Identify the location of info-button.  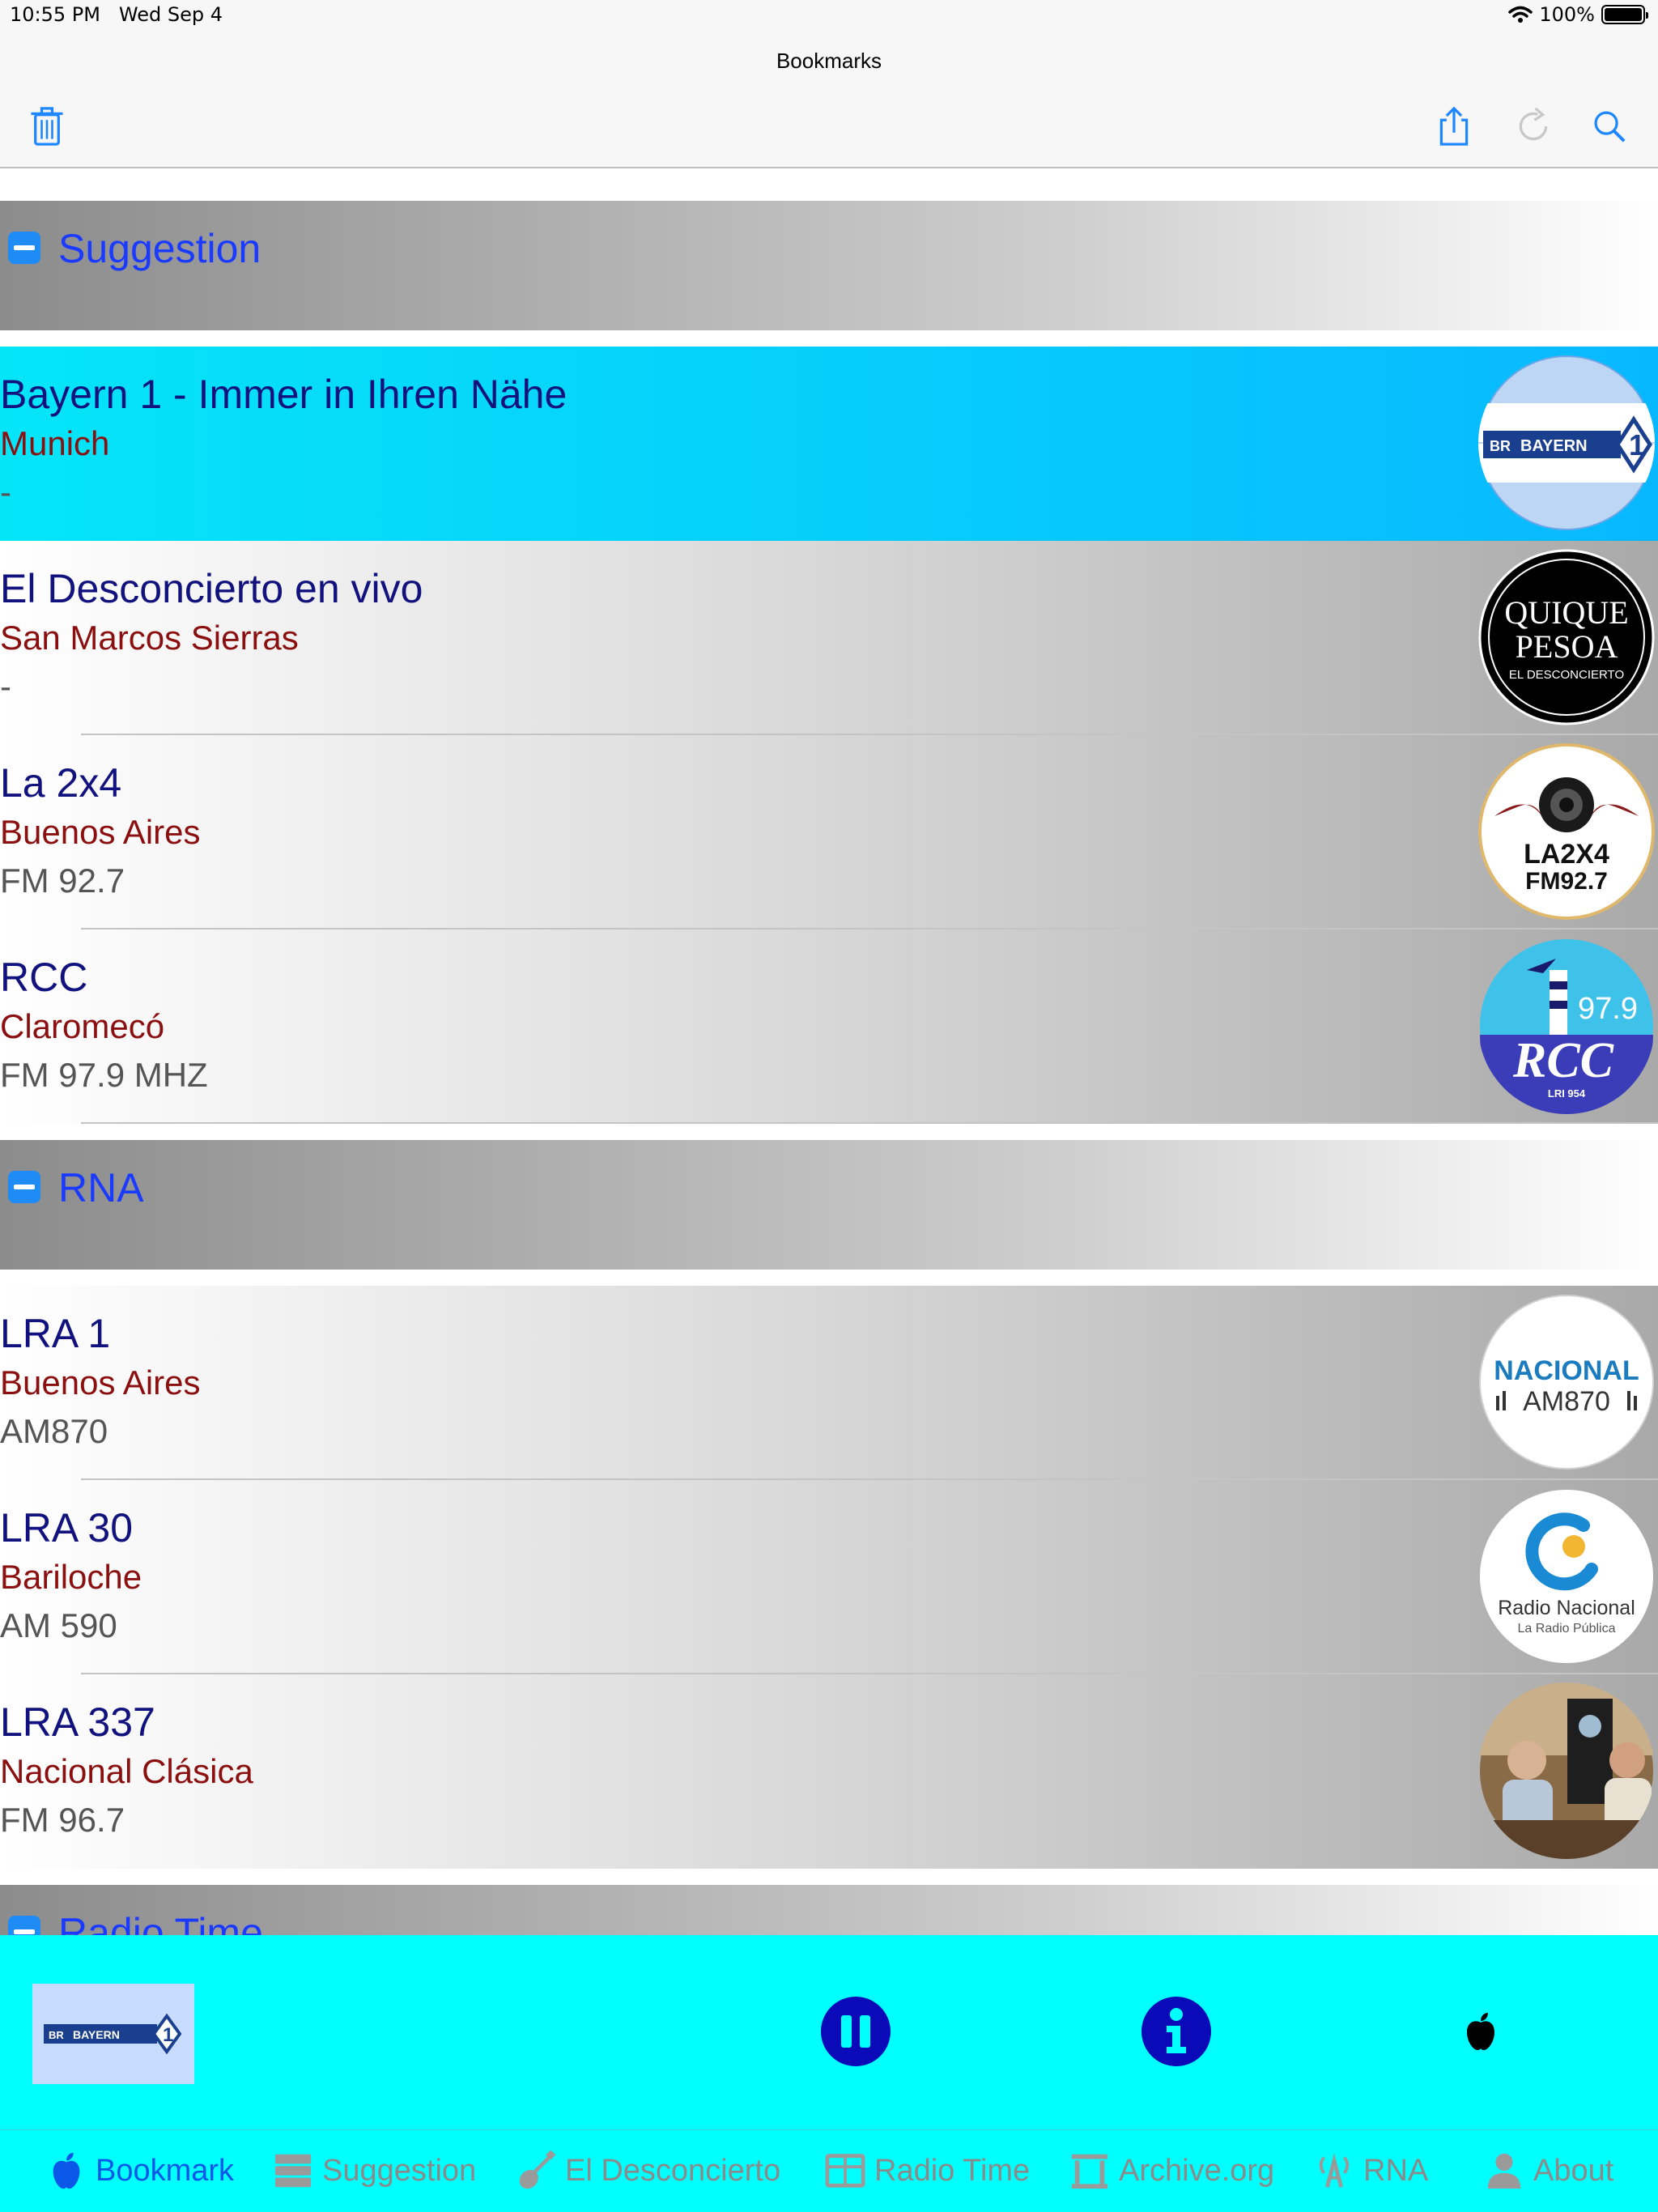
(1176, 2031).